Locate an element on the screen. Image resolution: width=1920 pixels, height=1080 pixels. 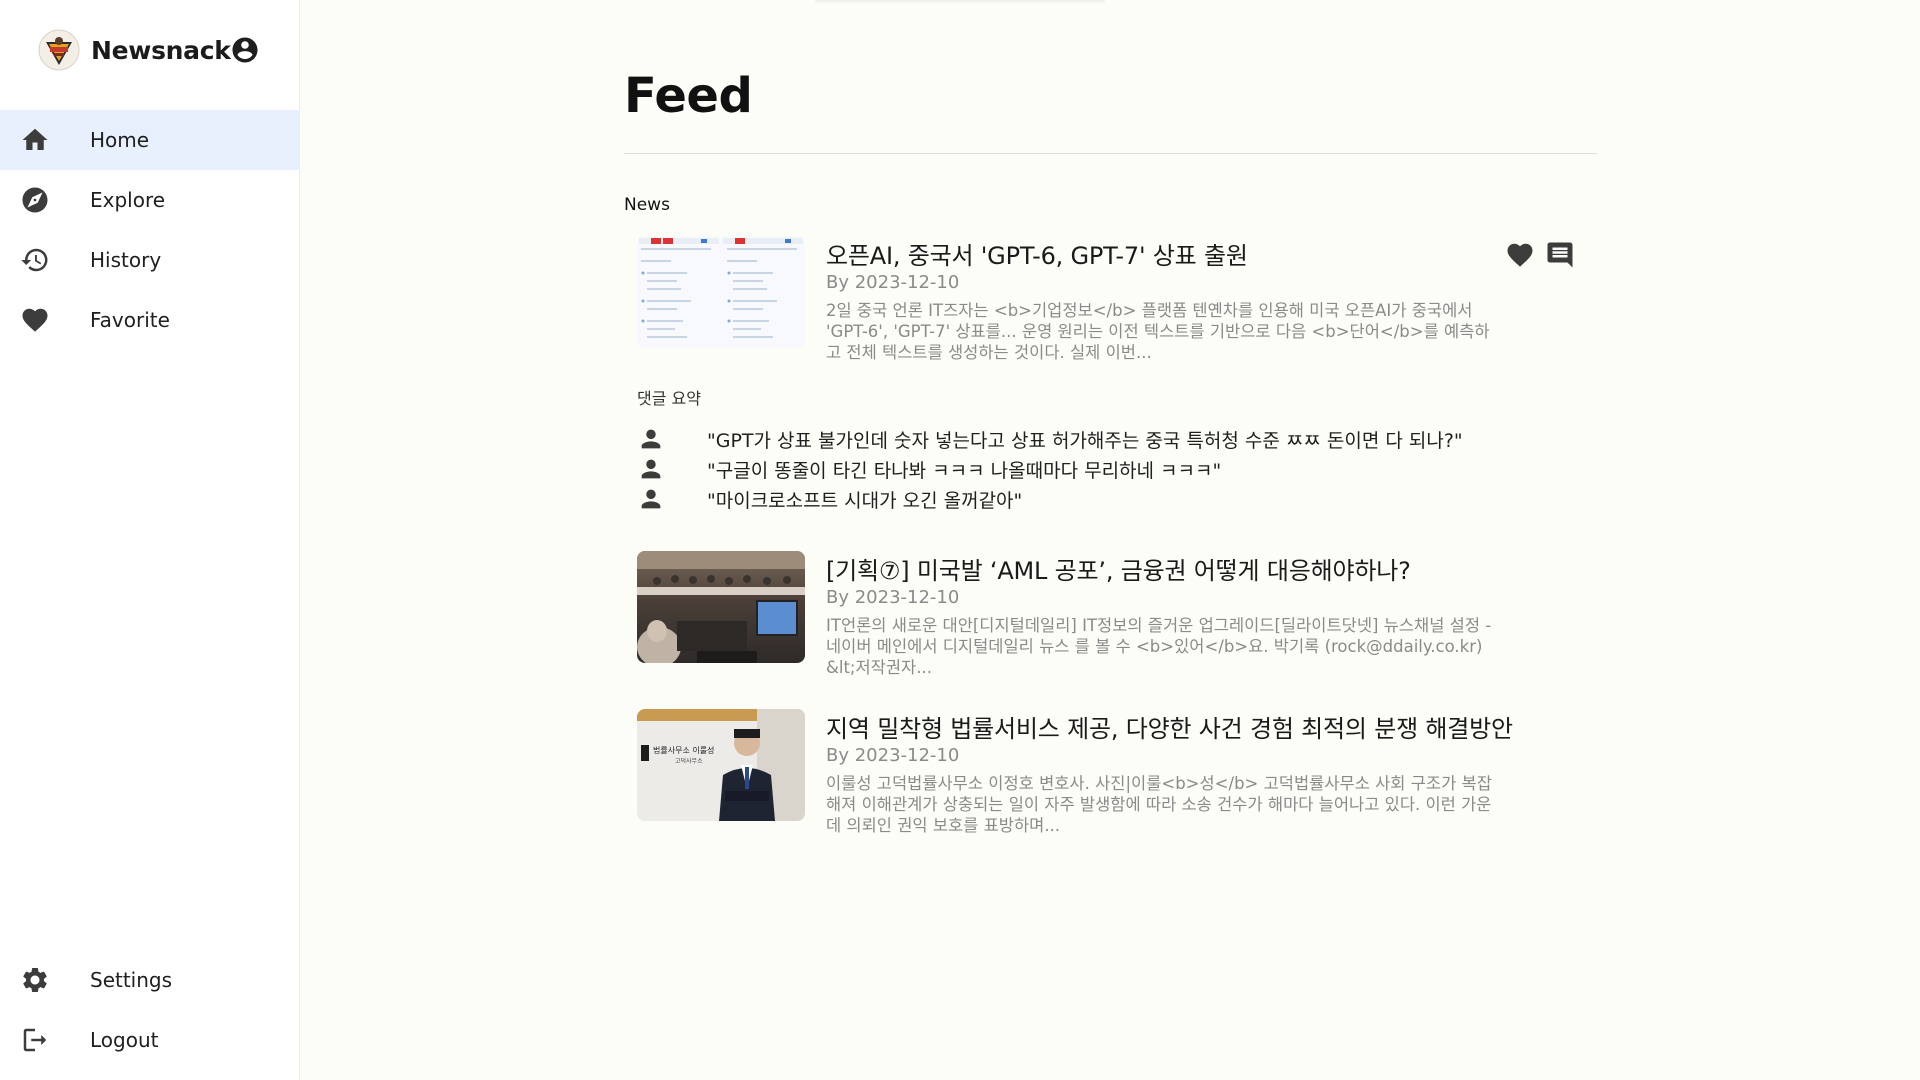
office-sign-text: 법률사무소 이룰성 is located at coordinates (683, 750).